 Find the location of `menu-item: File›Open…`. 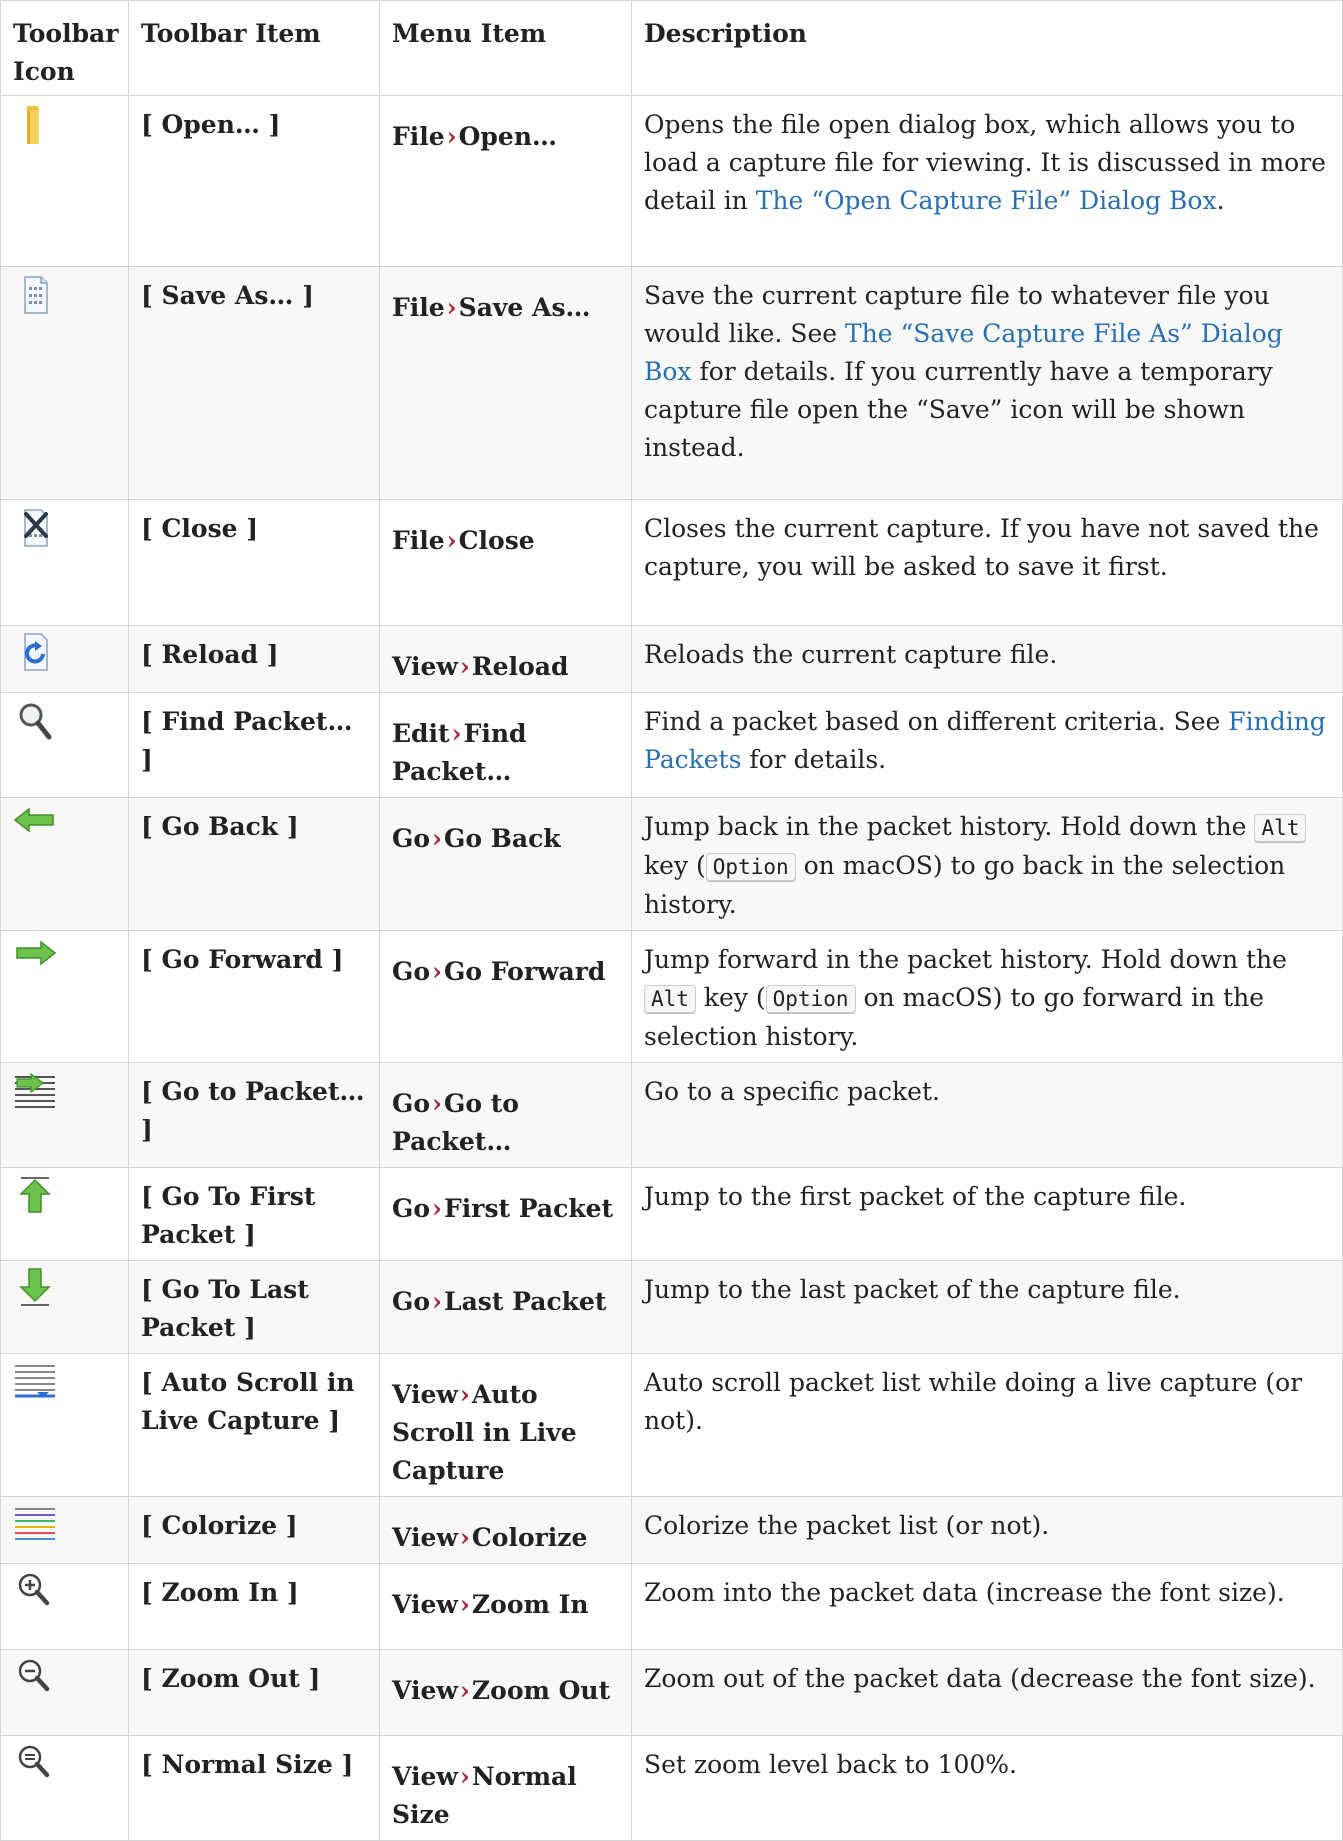

menu-item: File›Open… is located at coordinates (505, 181).